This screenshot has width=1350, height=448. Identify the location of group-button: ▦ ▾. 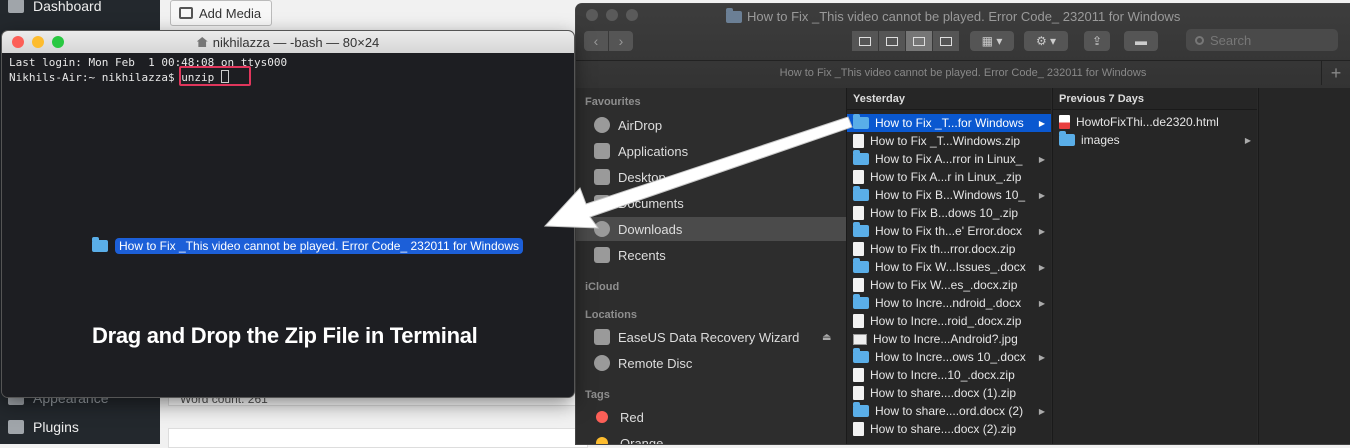
(992, 41).